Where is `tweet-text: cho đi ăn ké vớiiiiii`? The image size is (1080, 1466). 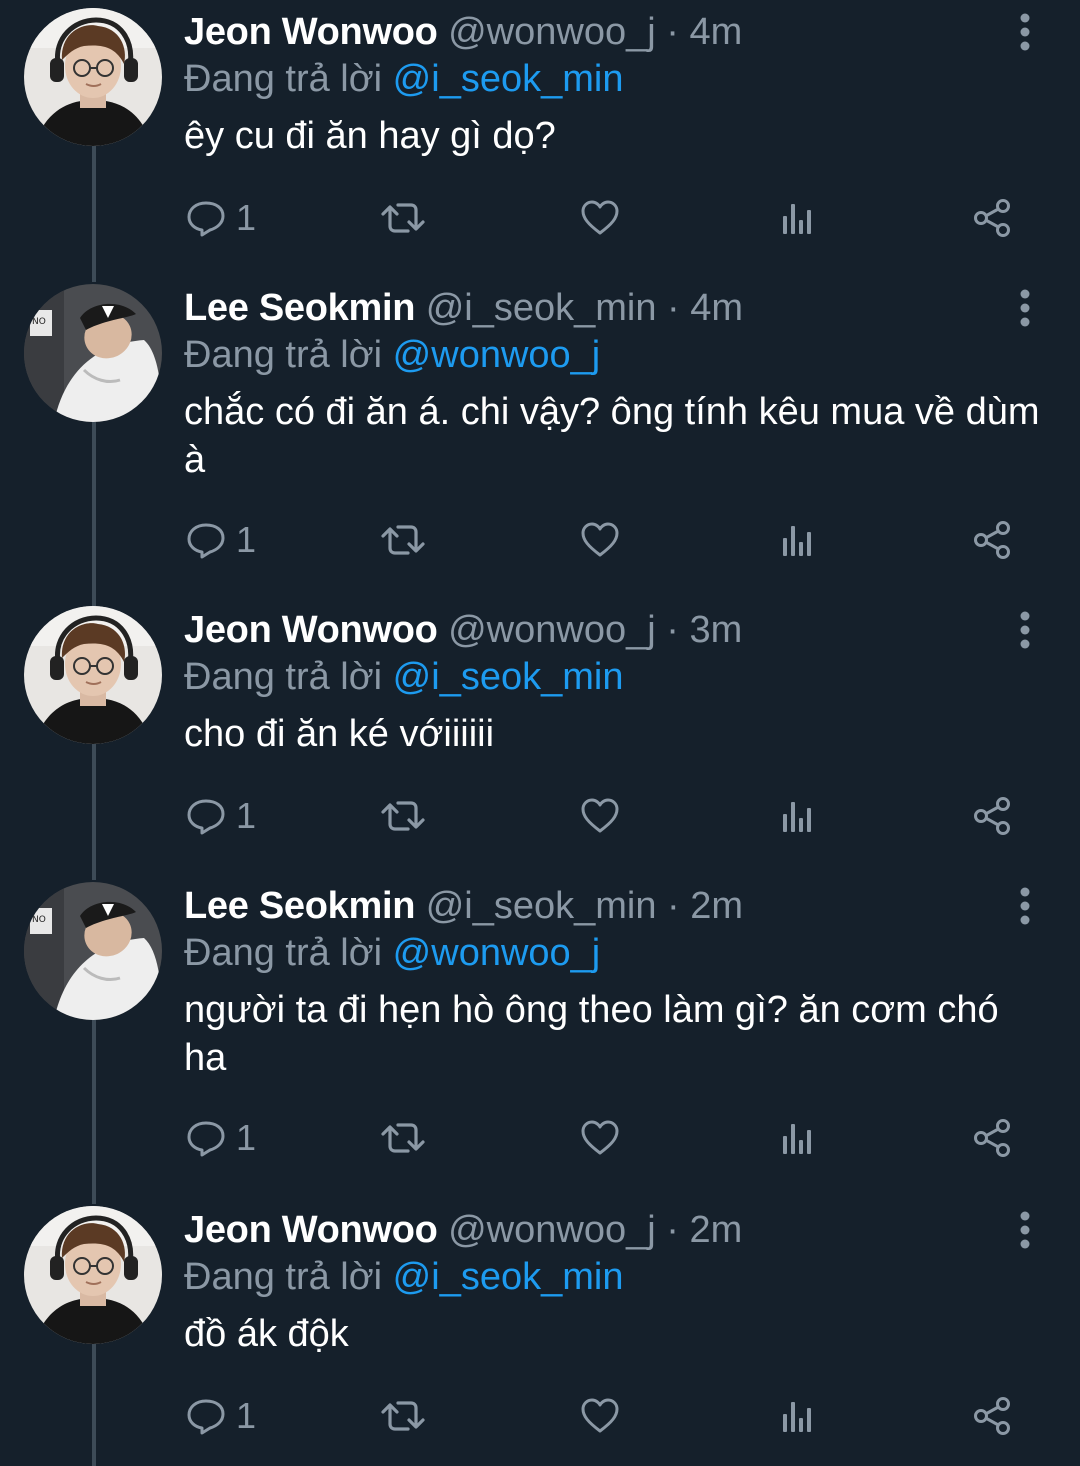
tweet-text: cho đi ăn ké vớiiiiii is located at coordinates (339, 734).